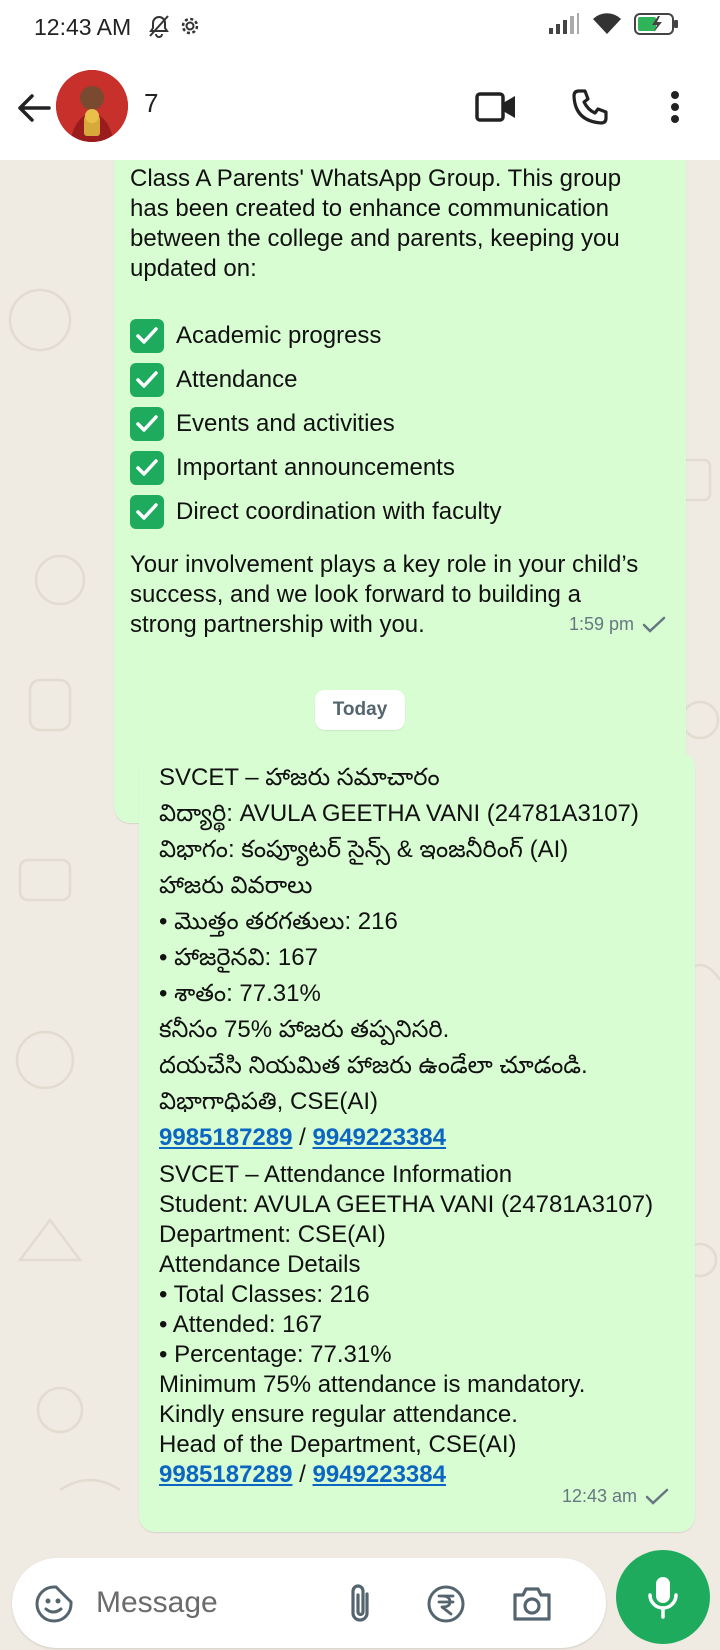 This screenshot has width=720, height=1650. What do you see at coordinates (315, 380) in the screenshot?
I see `checklist-item: Attendance` at bounding box center [315, 380].